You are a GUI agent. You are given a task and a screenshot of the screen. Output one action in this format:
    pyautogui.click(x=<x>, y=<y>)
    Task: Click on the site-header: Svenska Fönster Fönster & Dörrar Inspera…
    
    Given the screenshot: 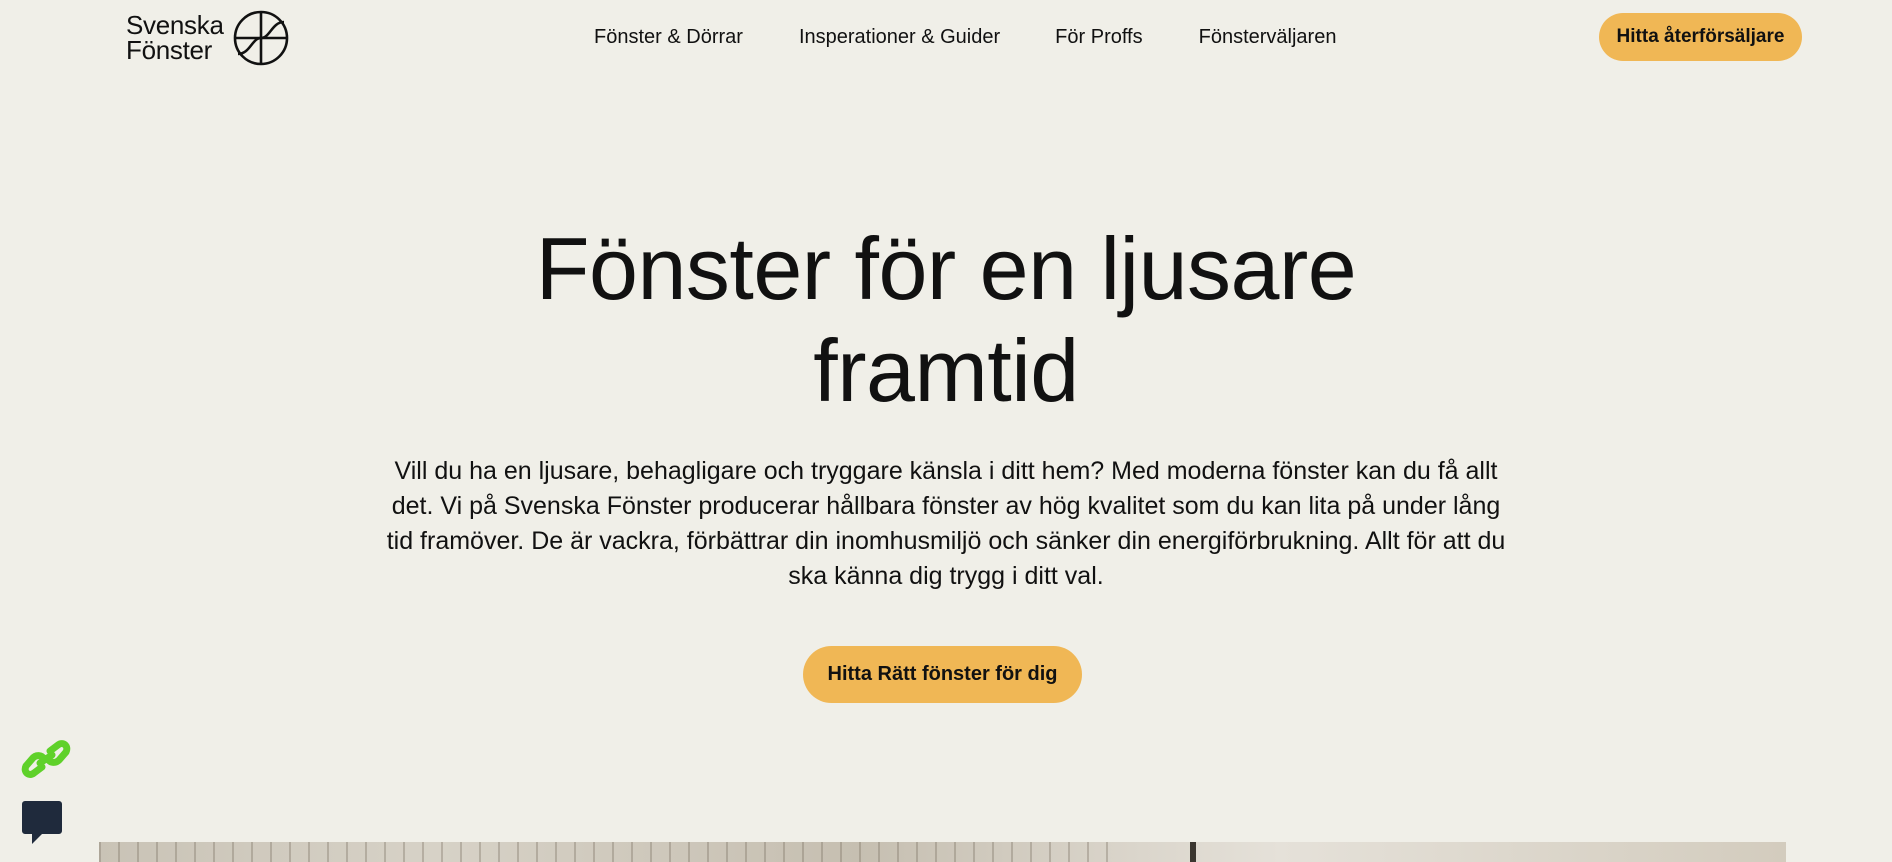 What is the action you would take?
    pyautogui.click(x=946, y=37)
    